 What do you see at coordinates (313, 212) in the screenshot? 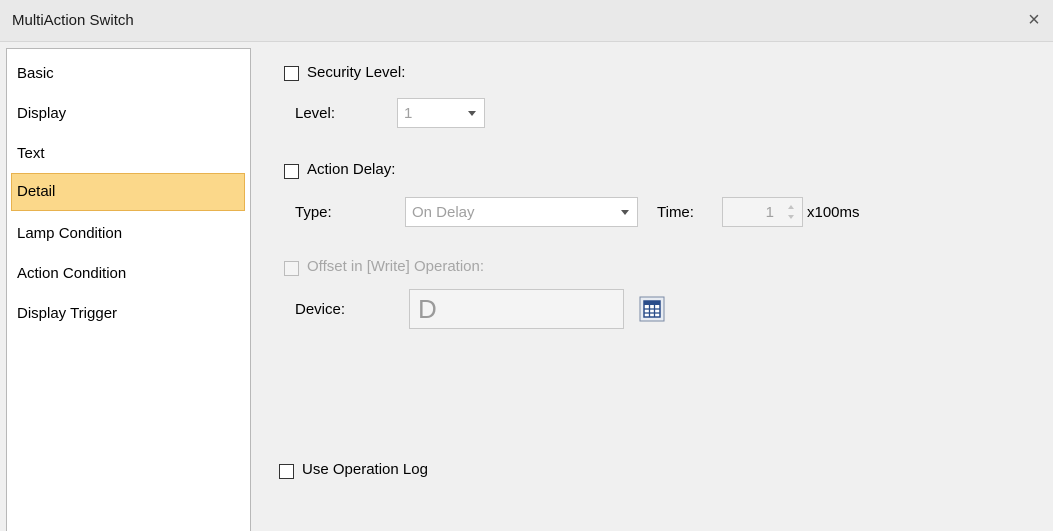
I see `type-label: Type:` at bounding box center [313, 212].